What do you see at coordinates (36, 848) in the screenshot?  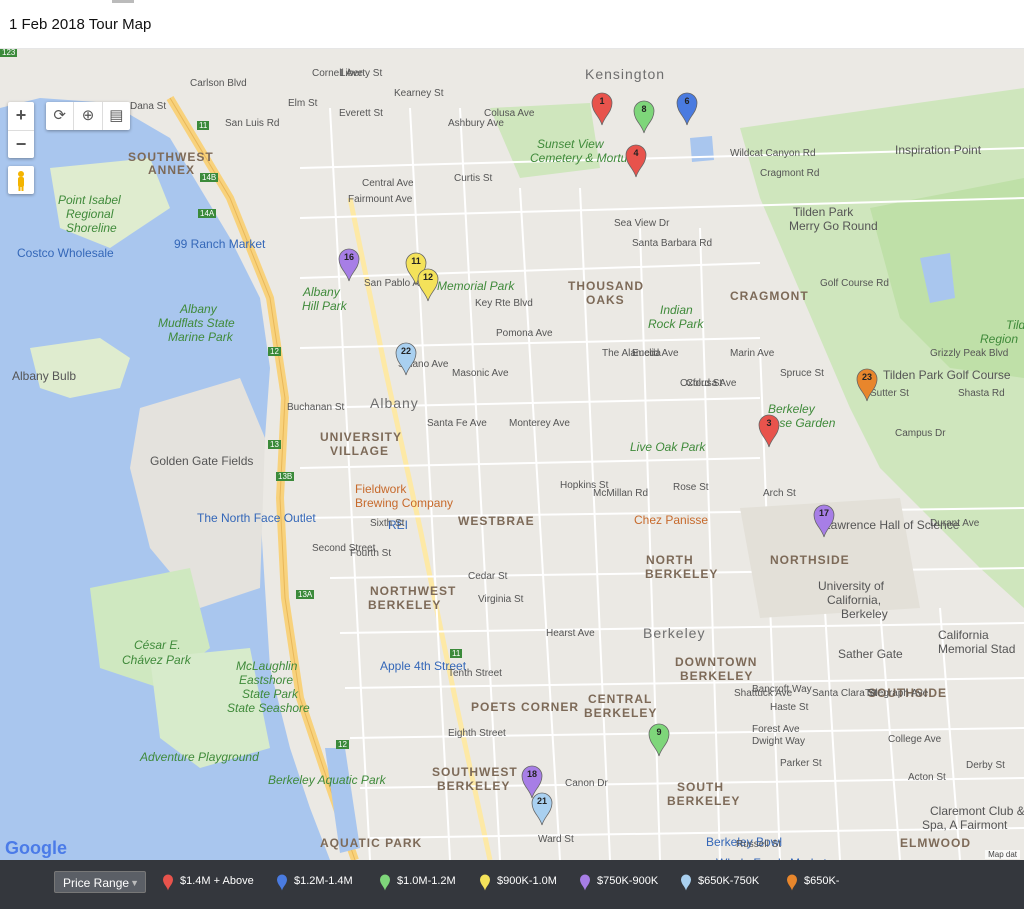 I see `google-logo: Google` at bounding box center [36, 848].